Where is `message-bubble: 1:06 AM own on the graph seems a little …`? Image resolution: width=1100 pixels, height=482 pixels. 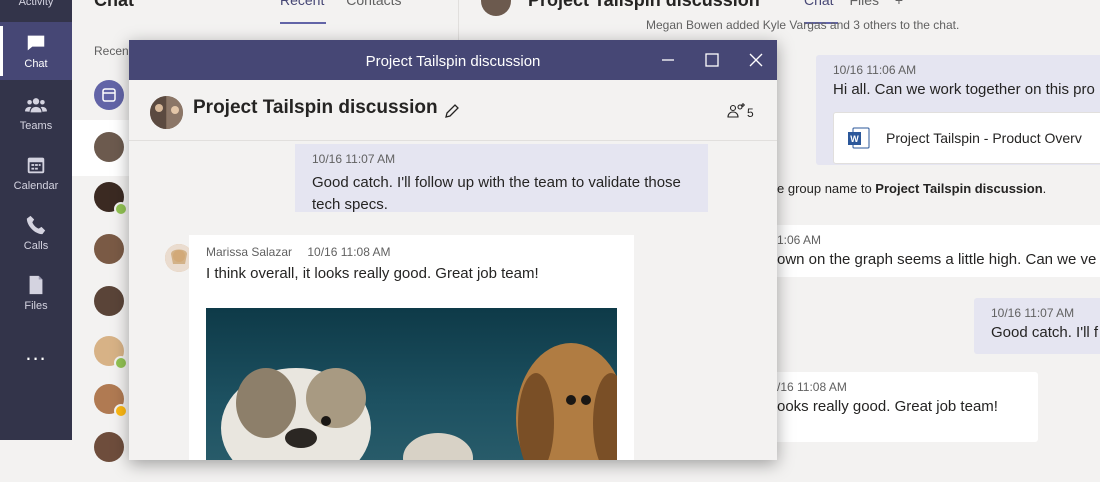
message-bubble: 1:06 AM own on the graph seems a little … is located at coordinates (930, 251).